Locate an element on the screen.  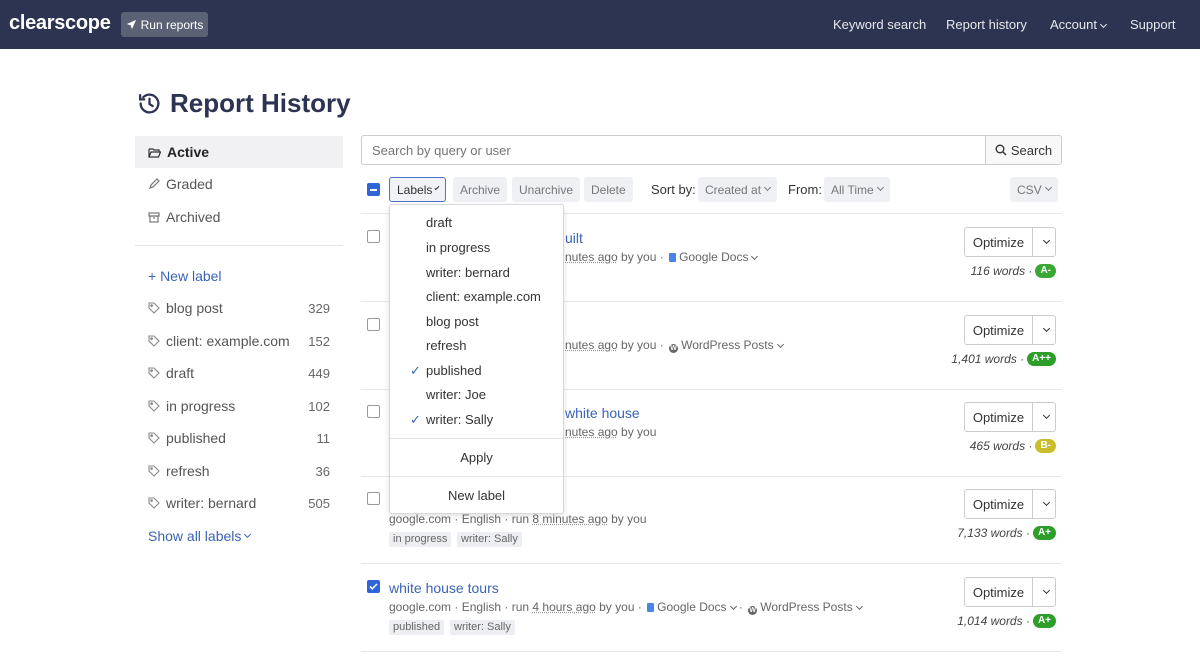
report-tag: published is located at coordinates (417, 627).